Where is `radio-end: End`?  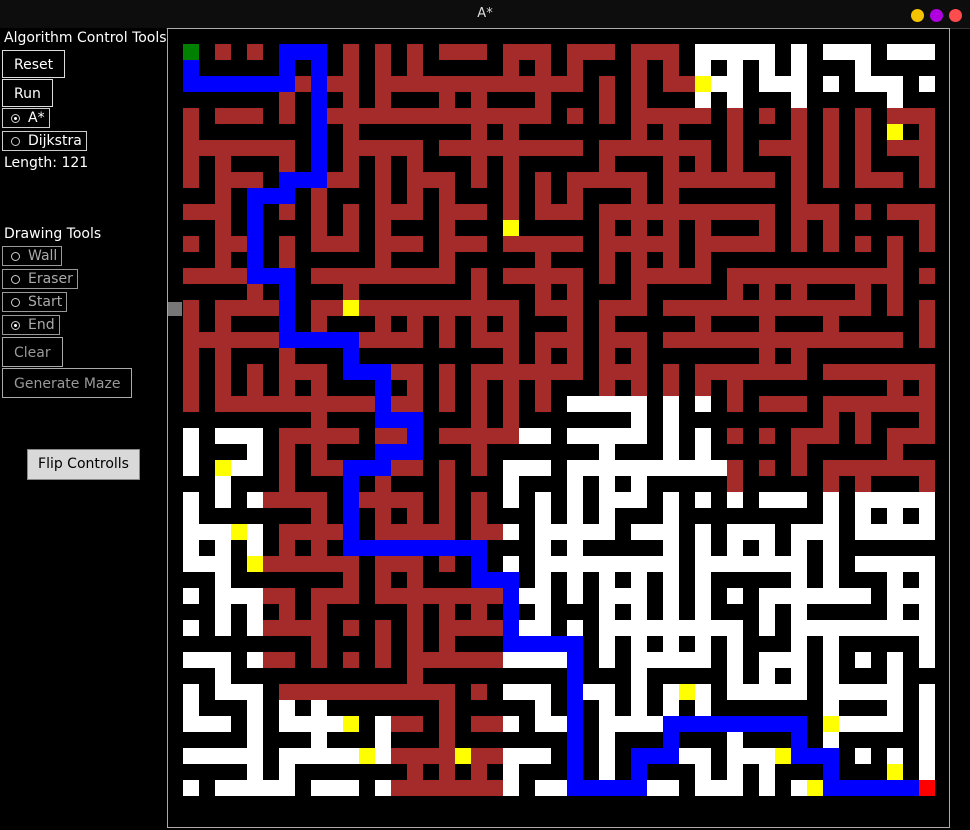 radio-end: End is located at coordinates (31, 325).